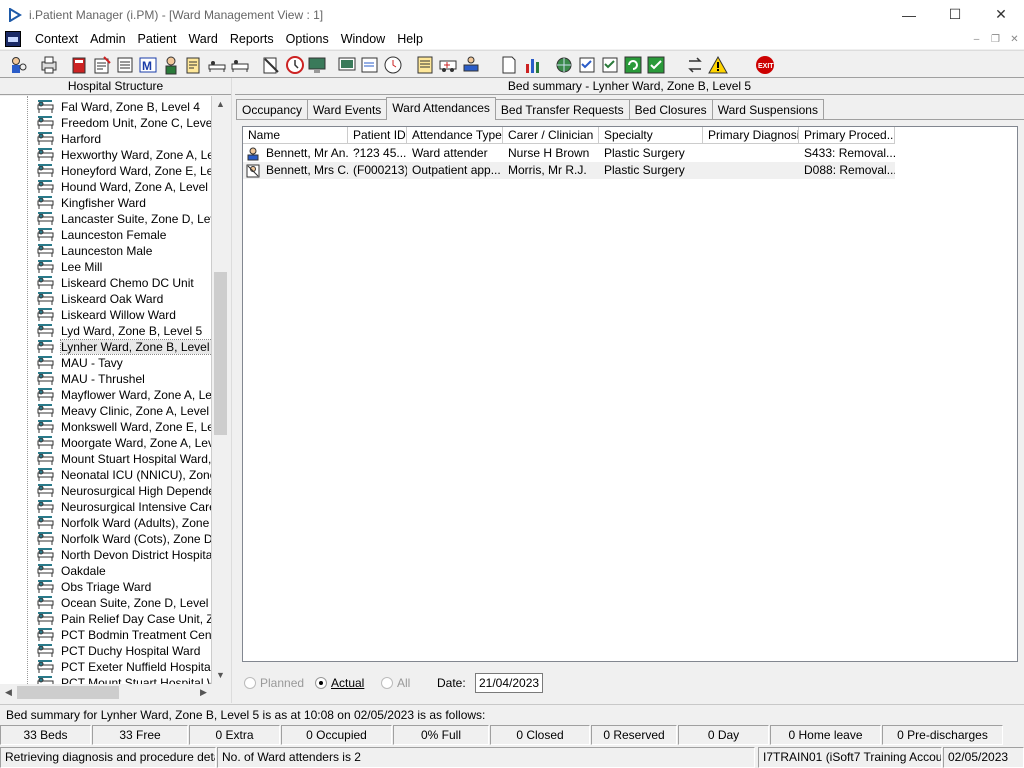 This screenshot has width=1024, height=768. I want to click on mdi-minimize-button: –, so click(976, 39).